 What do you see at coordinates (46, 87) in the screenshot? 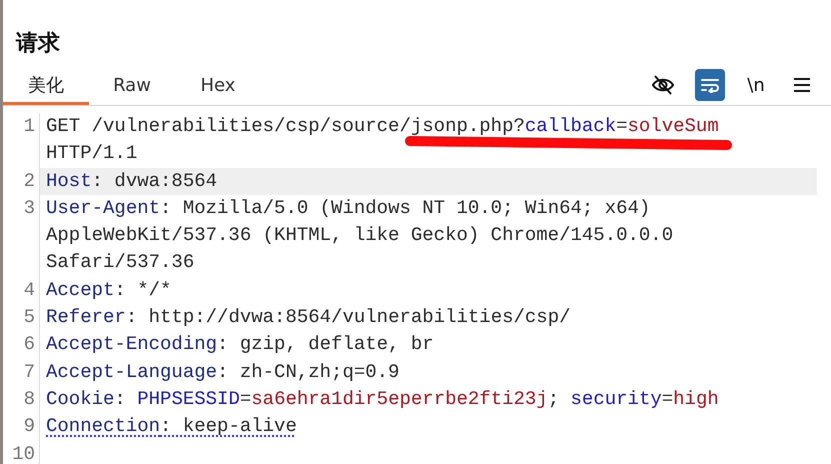
I see `tab: 美化` at bounding box center [46, 87].